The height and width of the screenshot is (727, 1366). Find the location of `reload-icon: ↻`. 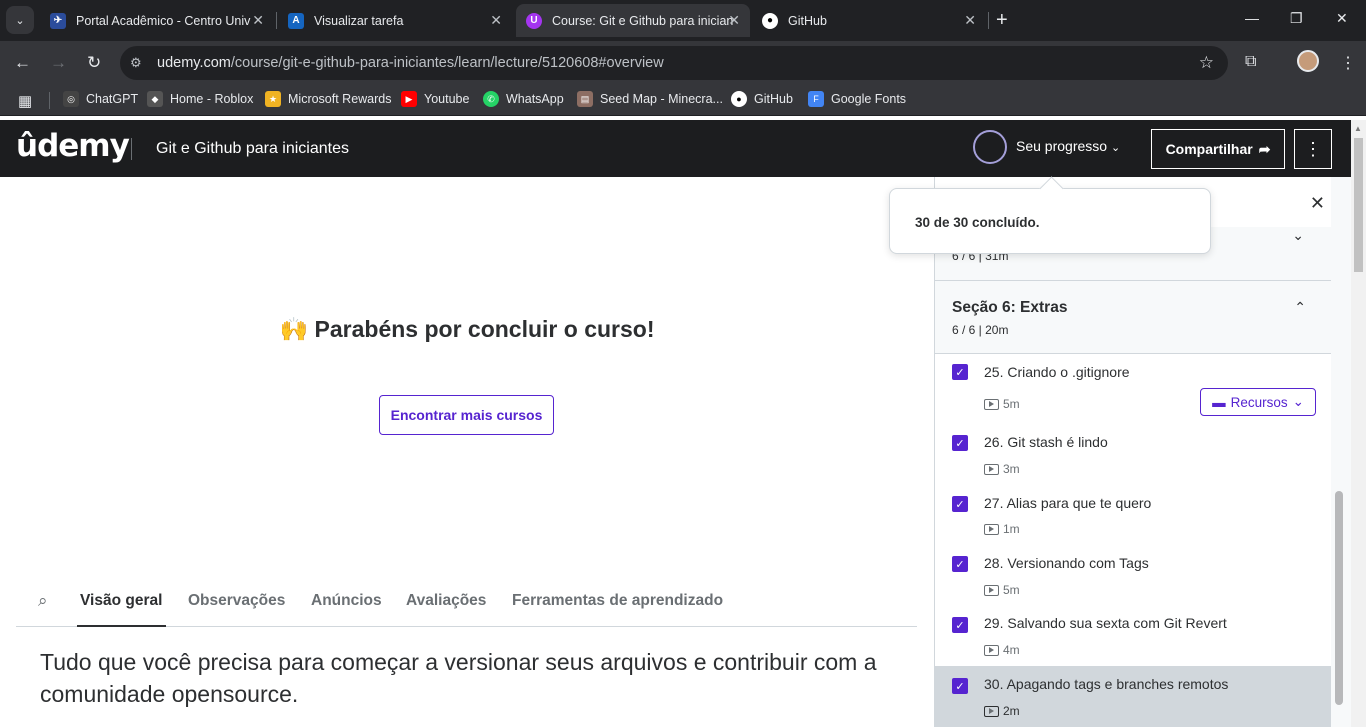

reload-icon: ↻ is located at coordinates (94, 63).